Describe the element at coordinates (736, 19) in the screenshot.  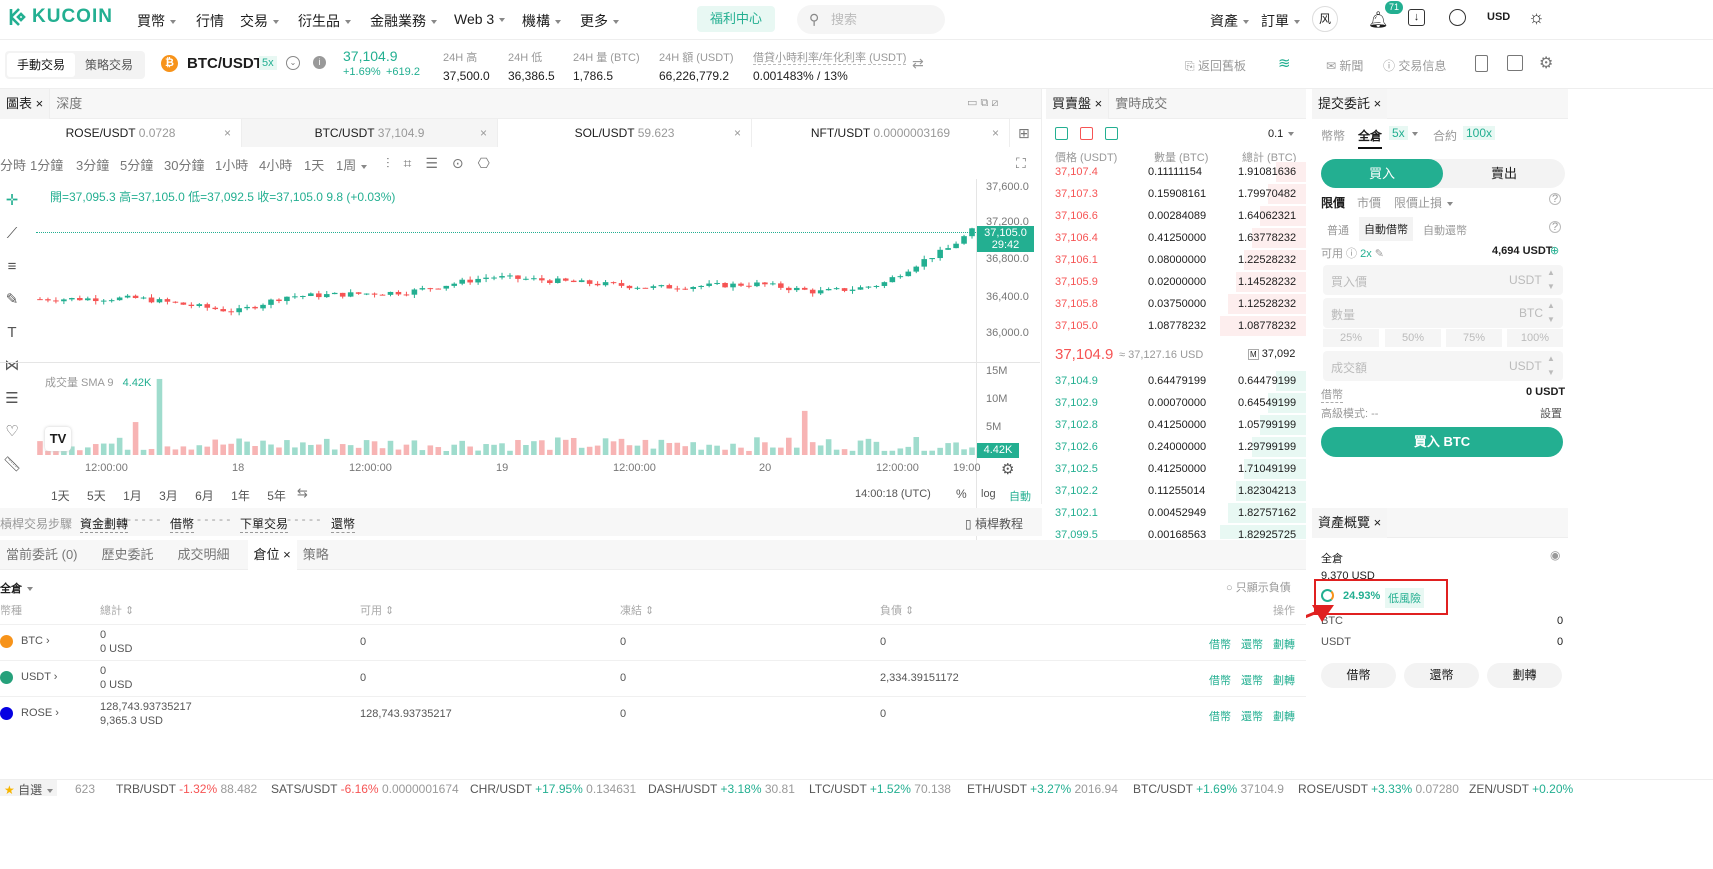
I see `welfare-center-button: 福利中心` at that location.